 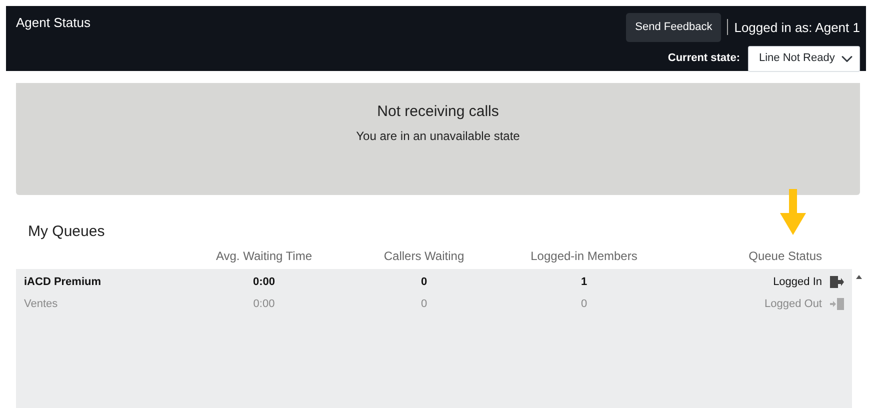 What do you see at coordinates (438, 112) in the screenshot?
I see `banner-title: Not receiving calls` at bounding box center [438, 112].